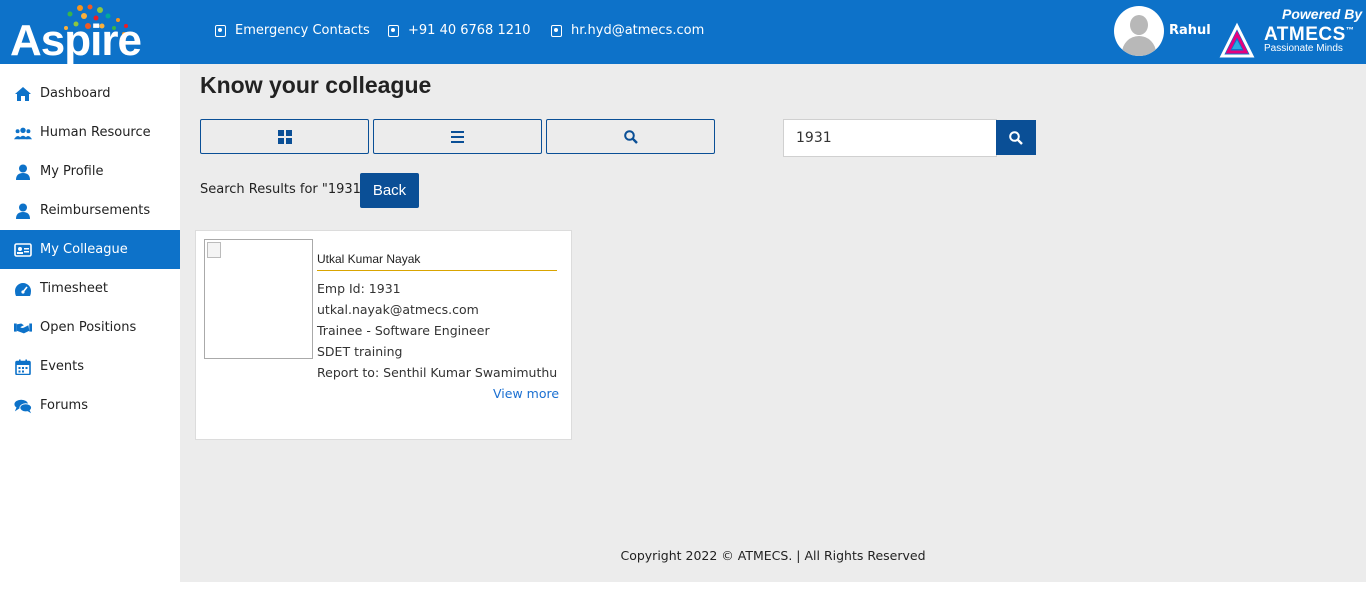  What do you see at coordinates (90, 405) in the screenshot?
I see `sidebar-item-forums: Forums` at bounding box center [90, 405].